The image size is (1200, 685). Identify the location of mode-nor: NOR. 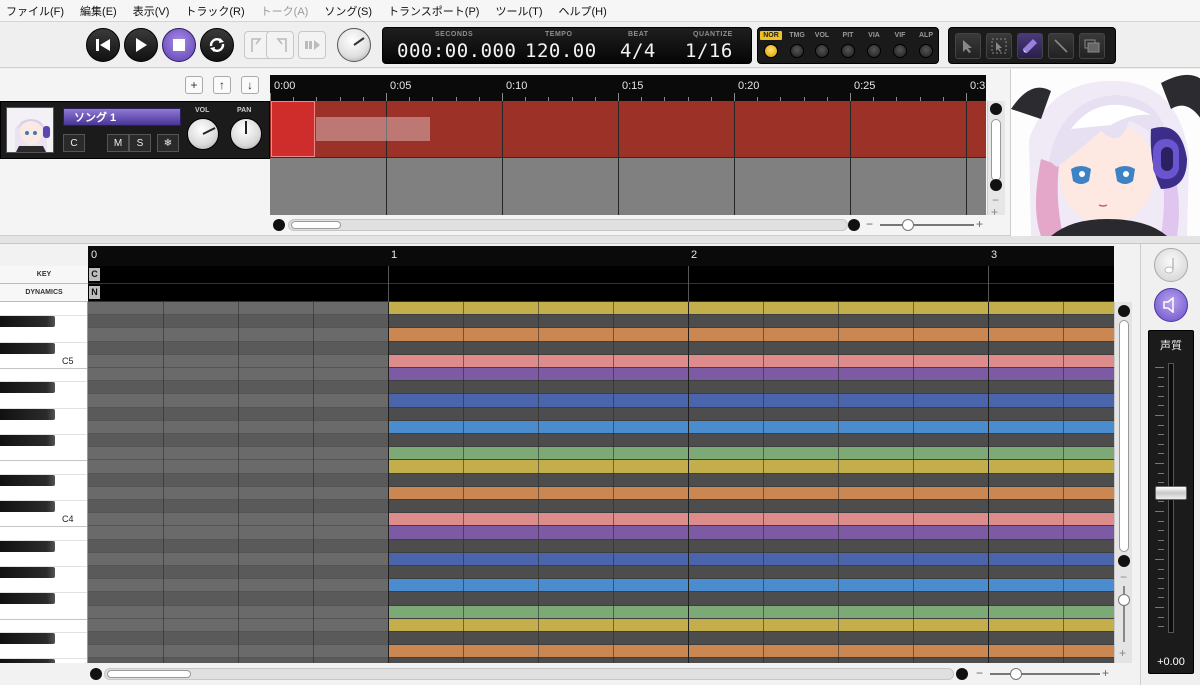
(771, 44).